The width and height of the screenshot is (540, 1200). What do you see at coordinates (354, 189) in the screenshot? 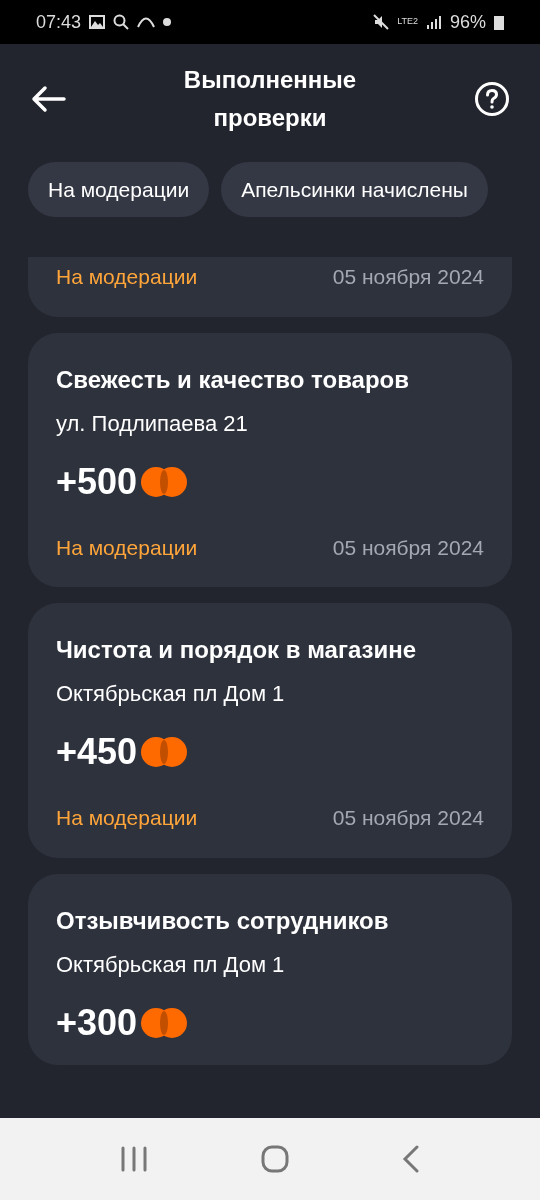
I see `filter-chip: Апельсинки начислены` at bounding box center [354, 189].